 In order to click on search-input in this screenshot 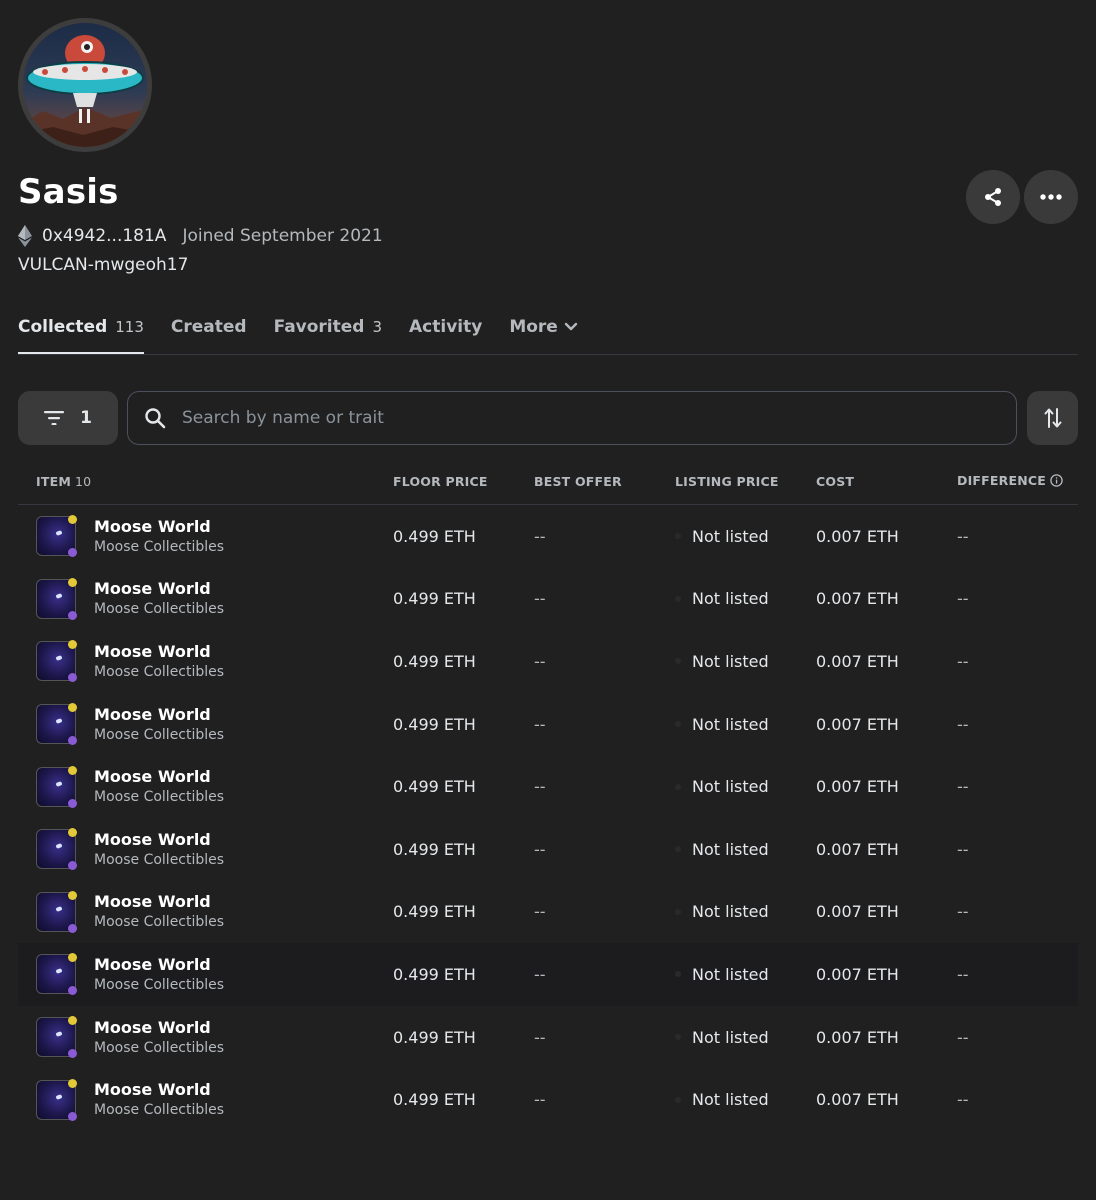, I will do `click(582, 418)`.